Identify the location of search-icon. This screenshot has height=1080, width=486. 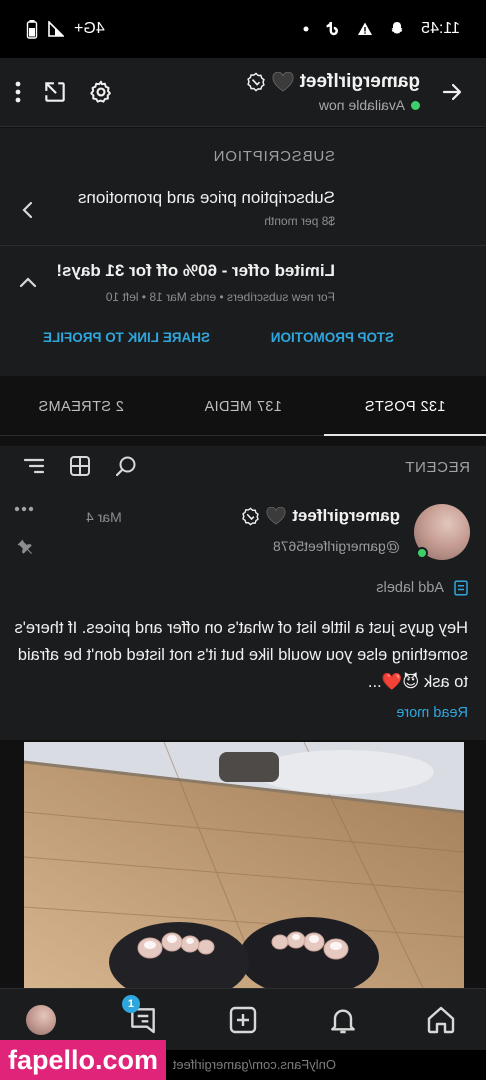
(125, 466).